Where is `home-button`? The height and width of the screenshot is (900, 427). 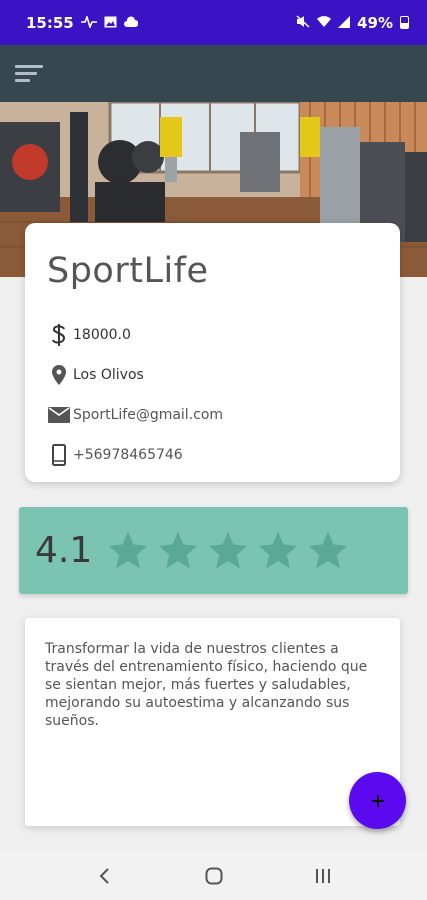
home-button is located at coordinates (214, 876).